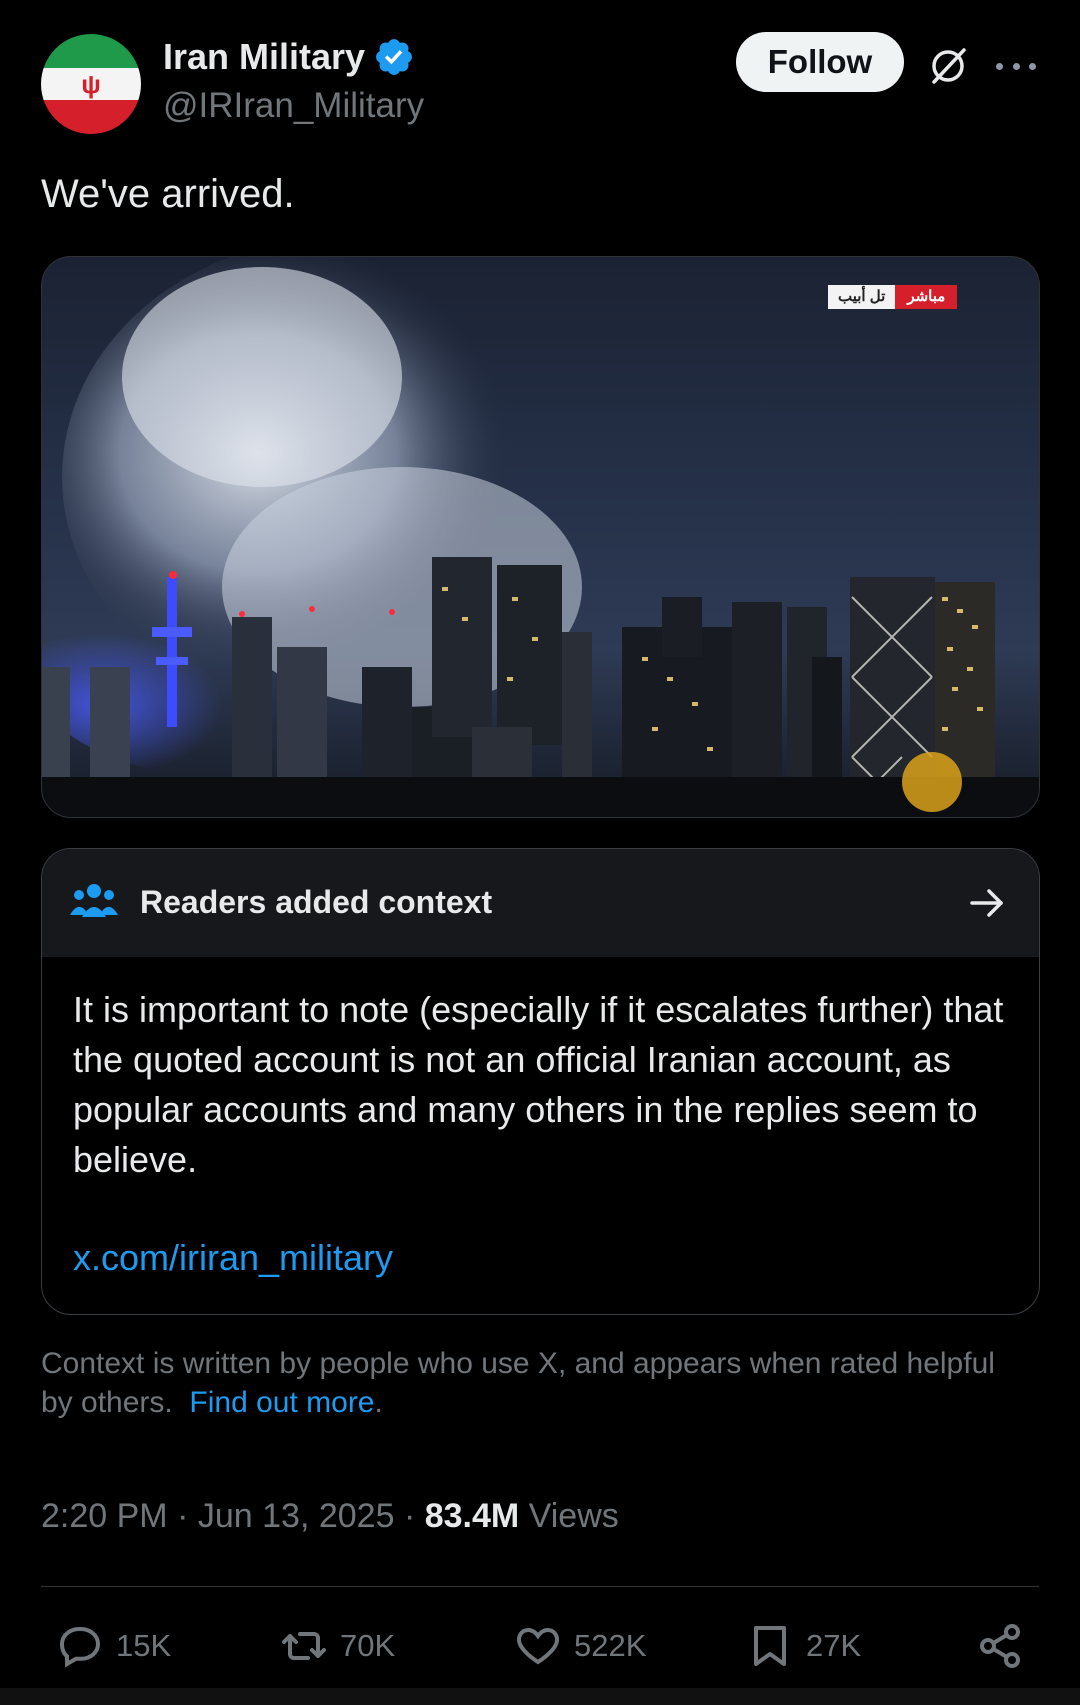  Describe the element at coordinates (820, 62) in the screenshot. I see `follow-button: Follow` at that location.